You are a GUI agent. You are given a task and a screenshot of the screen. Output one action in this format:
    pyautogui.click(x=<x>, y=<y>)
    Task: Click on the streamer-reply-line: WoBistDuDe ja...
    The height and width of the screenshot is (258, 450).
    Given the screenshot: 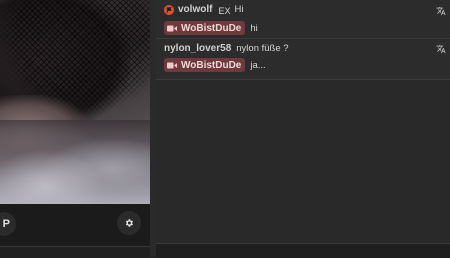 What is the action you would take?
    pyautogui.click(x=215, y=65)
    